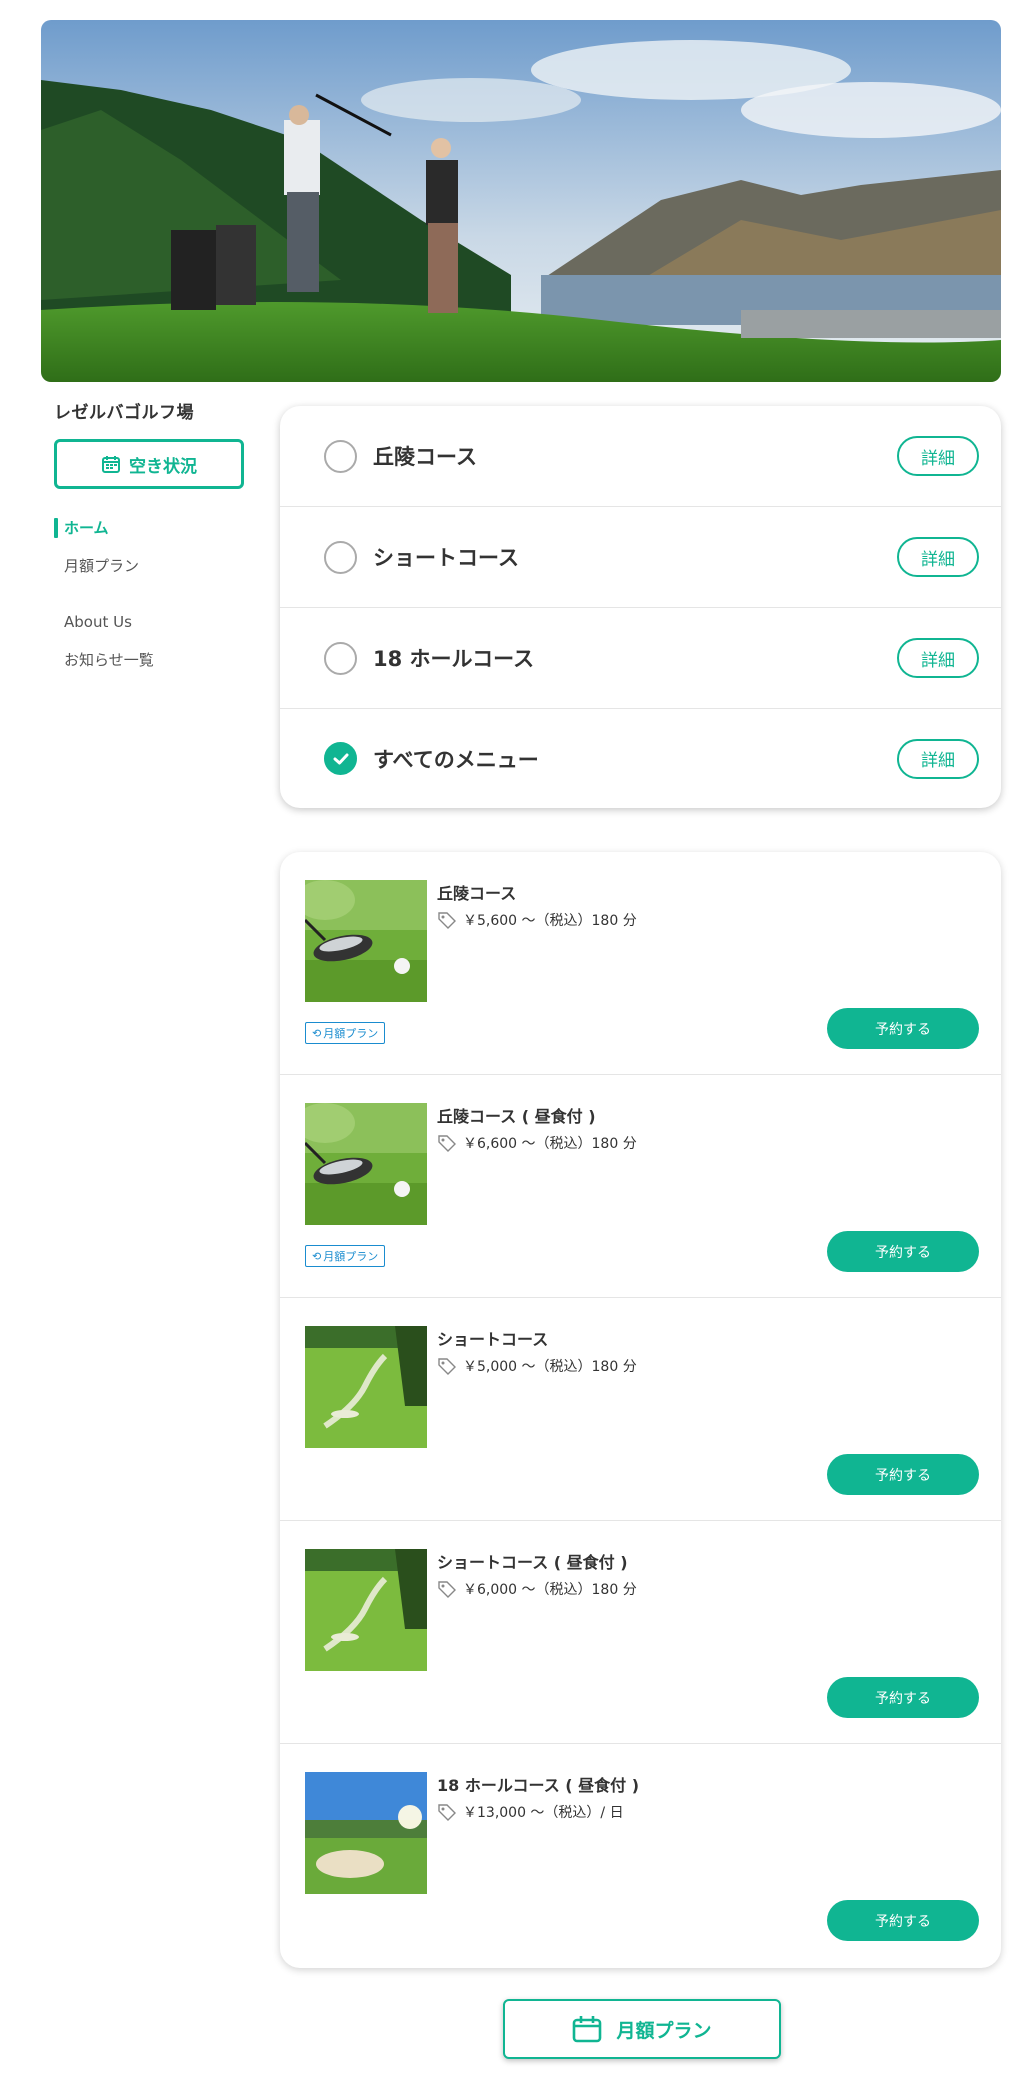 This screenshot has height=2077, width=1036. Describe the element at coordinates (154, 622) in the screenshot. I see `sidebar-item-about-us: About Us` at that location.